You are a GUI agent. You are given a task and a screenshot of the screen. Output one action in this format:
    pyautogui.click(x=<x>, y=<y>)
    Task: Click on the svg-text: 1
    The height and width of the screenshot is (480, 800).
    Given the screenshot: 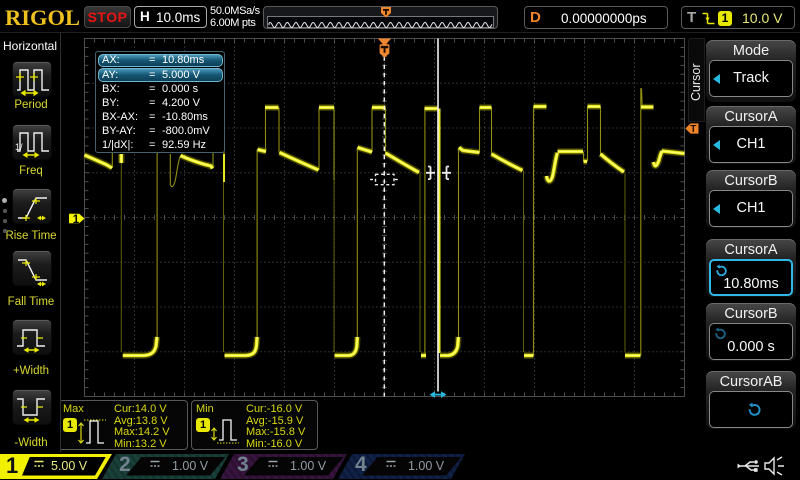 What is the action you would take?
    pyautogui.click(x=76, y=220)
    